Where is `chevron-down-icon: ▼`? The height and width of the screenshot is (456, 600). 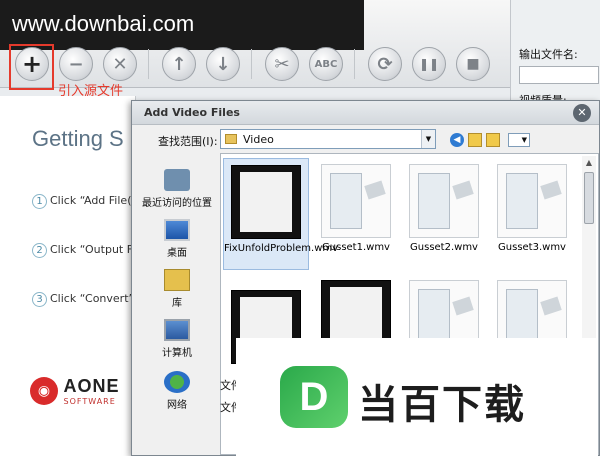
chevron-down-icon: ▼ is located at coordinates (428, 139).